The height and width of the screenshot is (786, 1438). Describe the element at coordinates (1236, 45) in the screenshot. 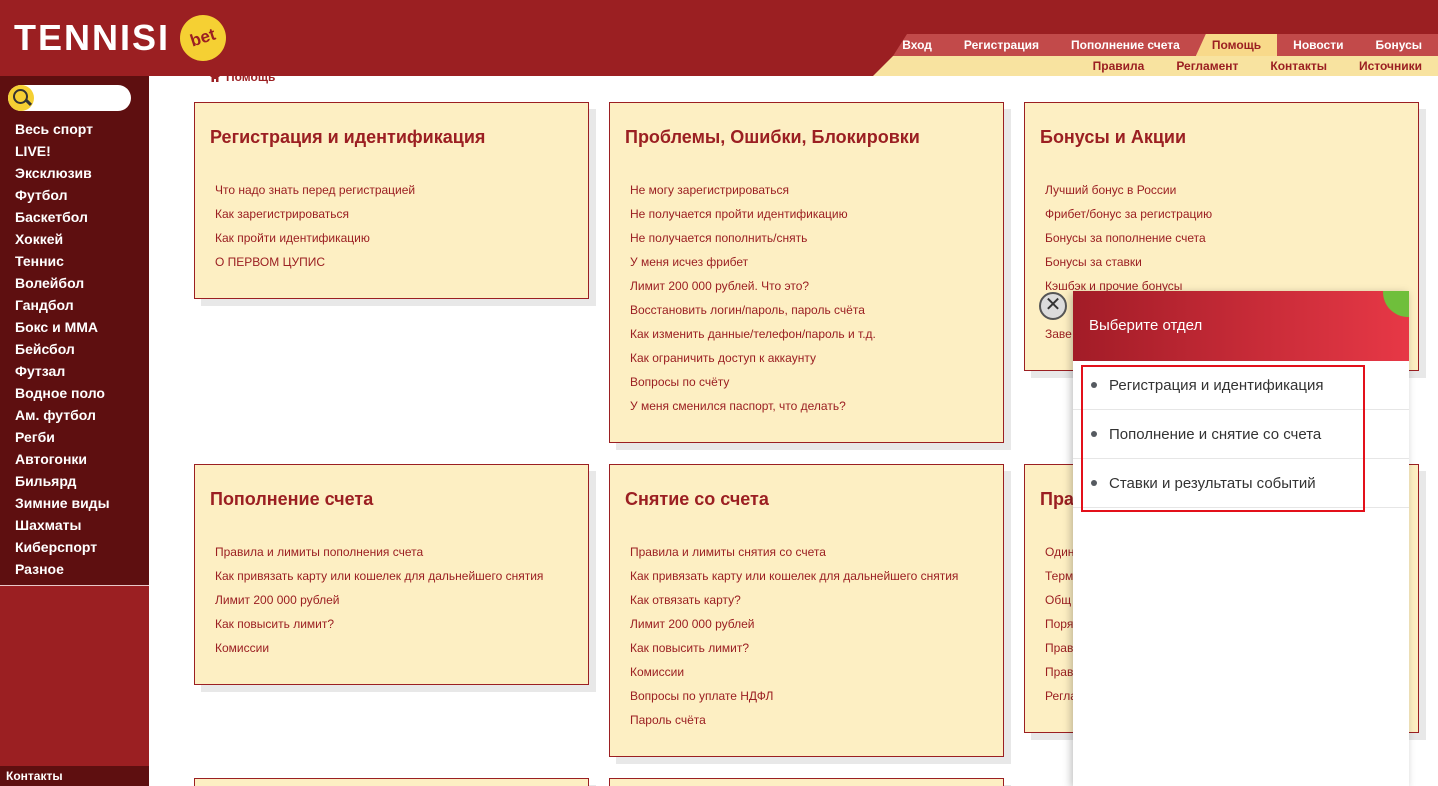

I see `nav-help: Помощь` at that location.